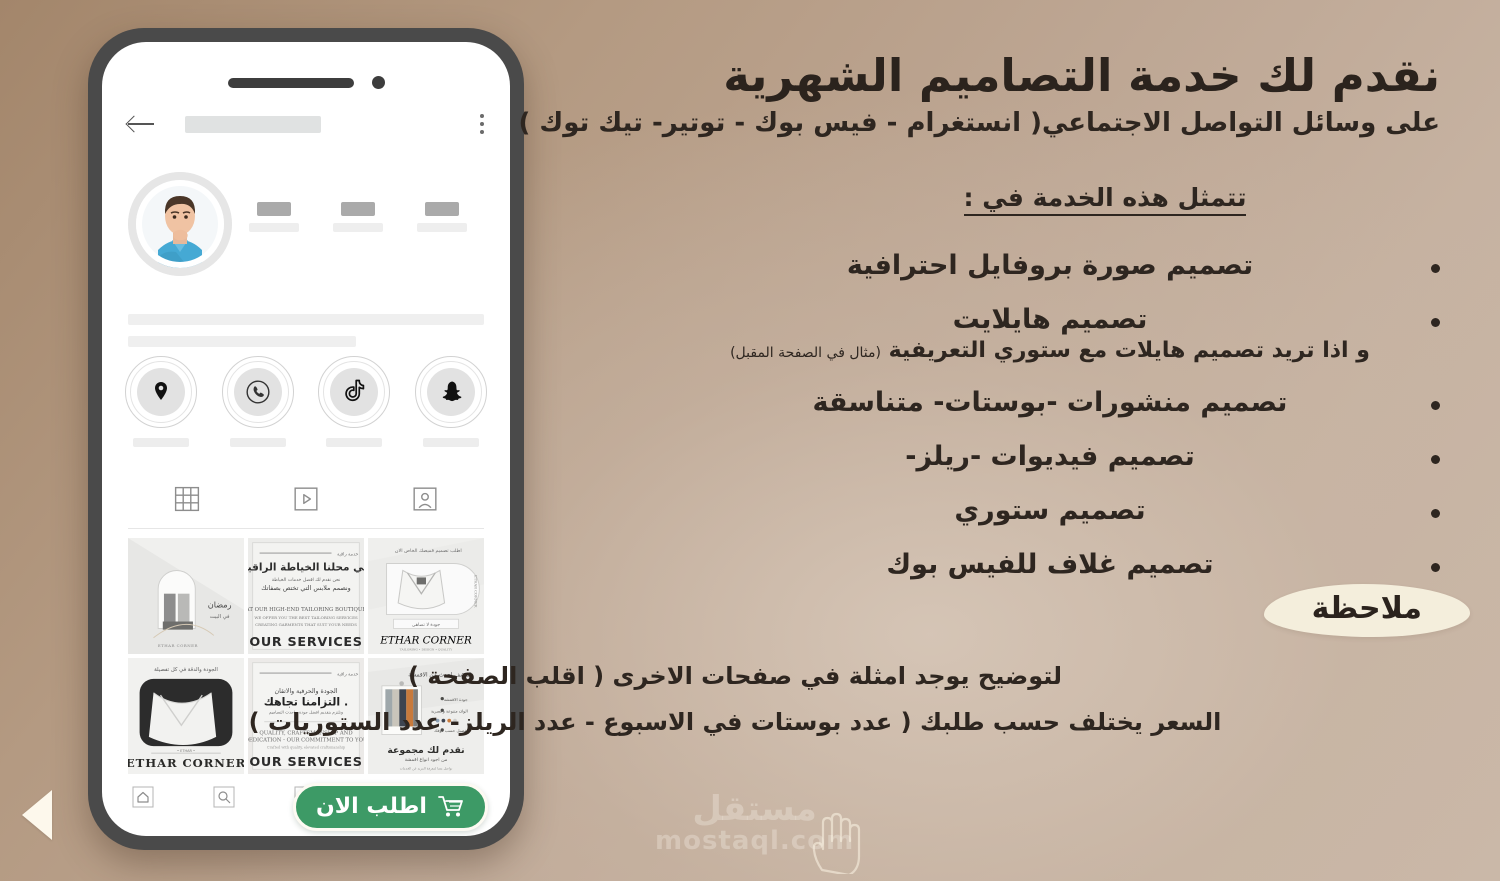 This screenshot has height=881, width=1500. Describe the element at coordinates (347, 554) in the screenshot. I see `svg-text: خدمة راقية` at that location.